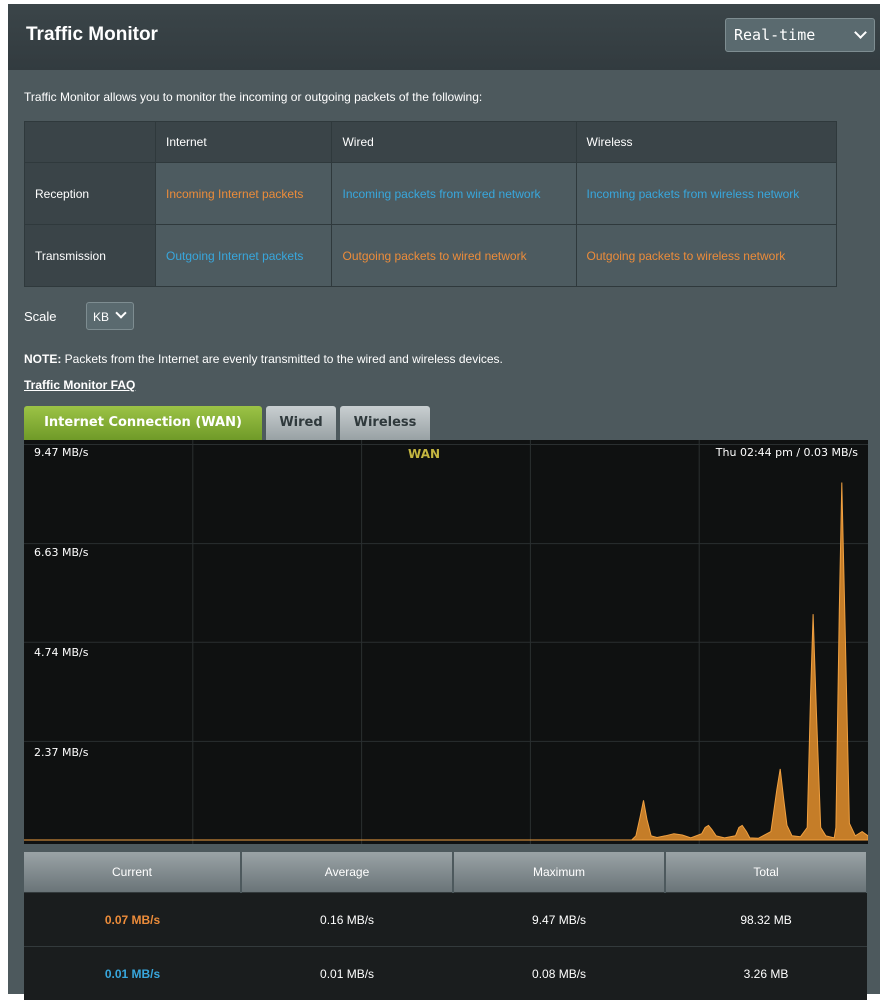 The image size is (895, 1000). What do you see at coordinates (132, 973) in the screenshot?
I see `stats-current-value: 0.01 MB/s` at bounding box center [132, 973].